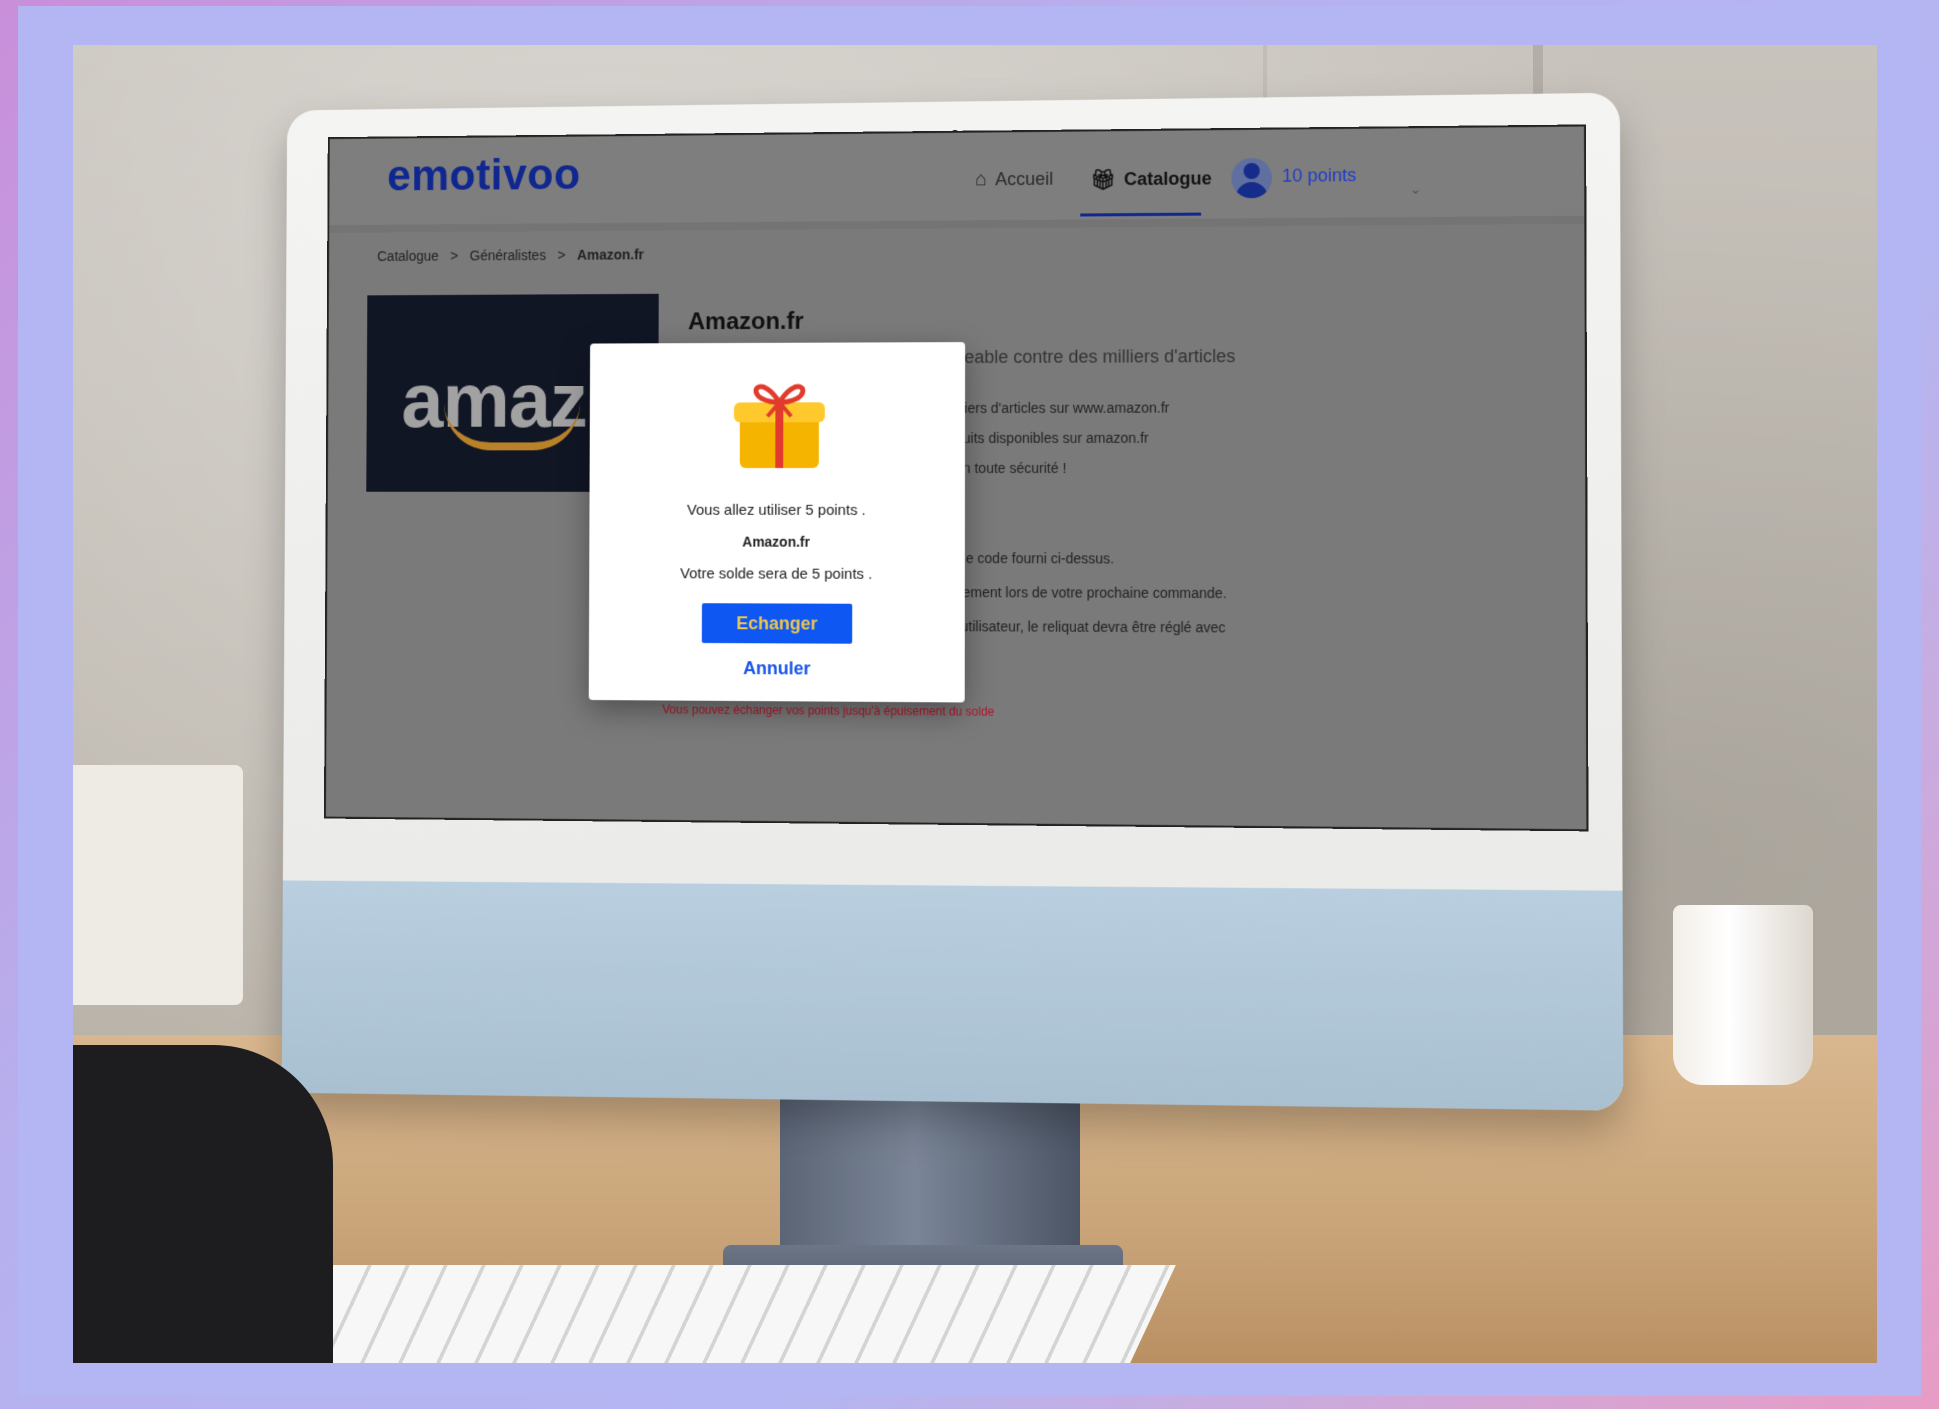 The image size is (1939, 1409). What do you see at coordinates (158, 885) in the screenshot?
I see `box` at bounding box center [158, 885].